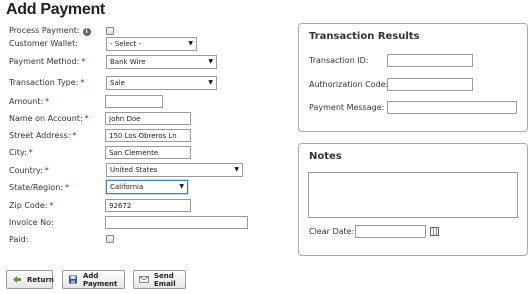 The image size is (532, 294). What do you see at coordinates (148, 135) in the screenshot?
I see `street-address-input` at bounding box center [148, 135].